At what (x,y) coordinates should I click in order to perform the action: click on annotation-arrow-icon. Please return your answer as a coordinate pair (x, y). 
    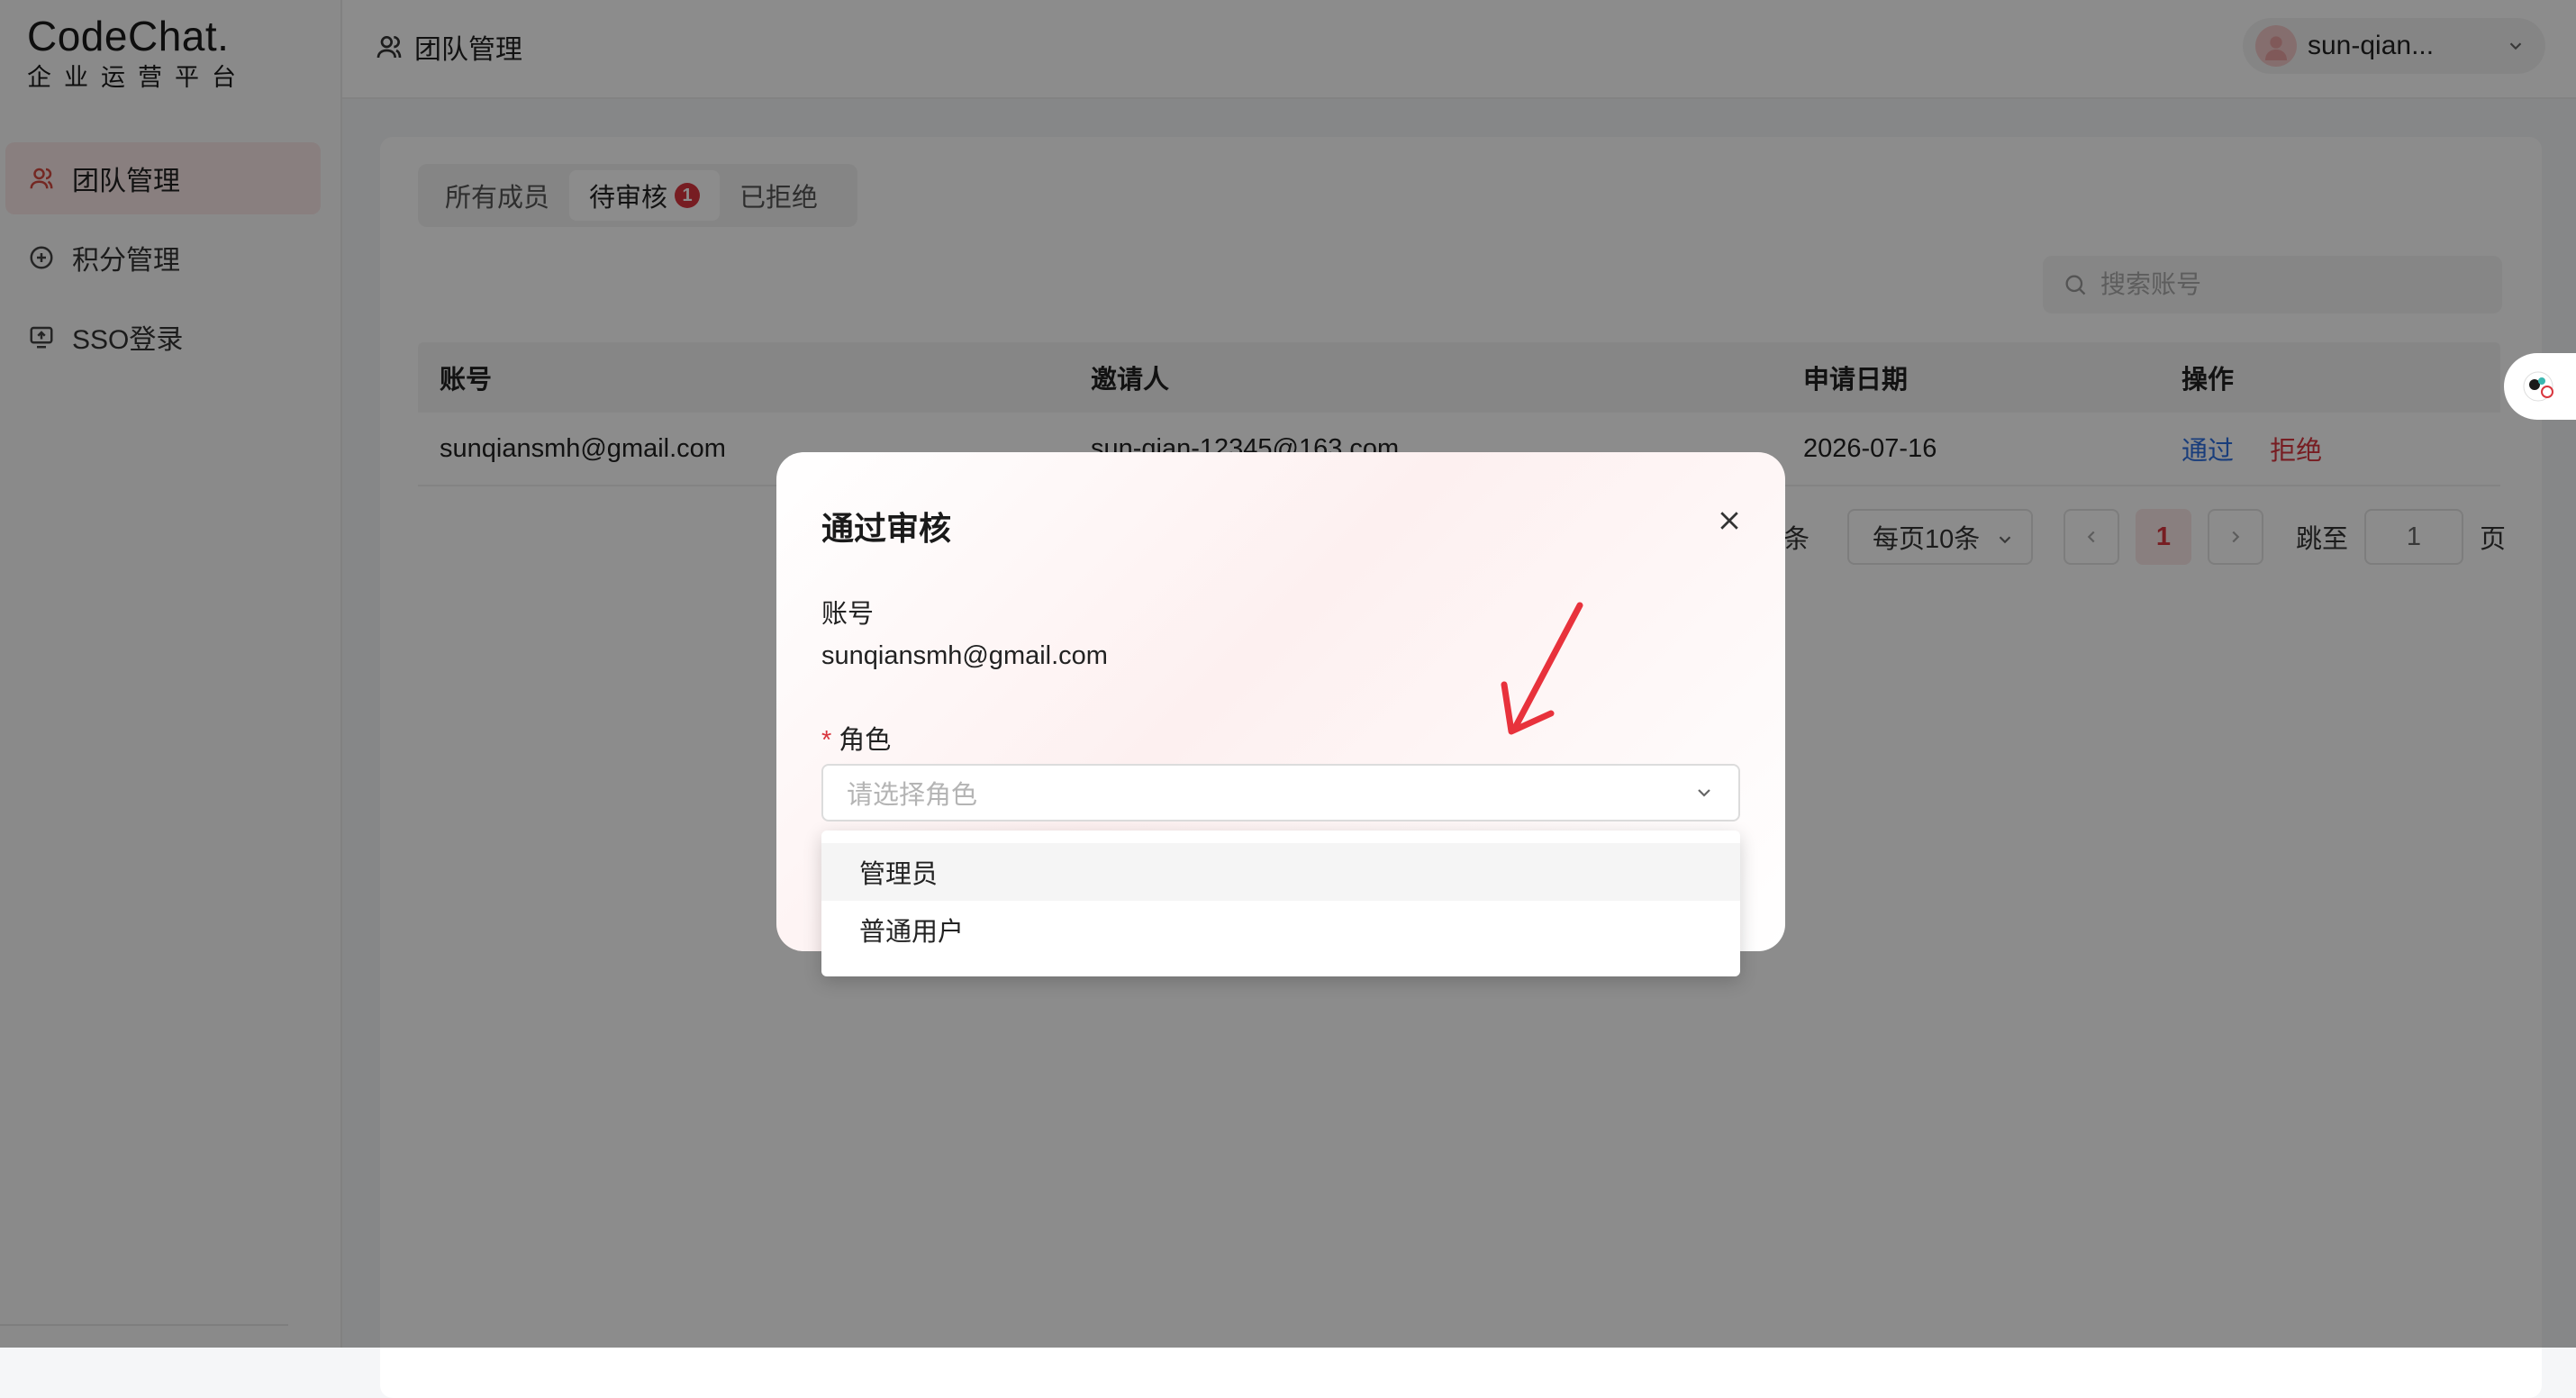
    Looking at the image, I should click on (1542, 669).